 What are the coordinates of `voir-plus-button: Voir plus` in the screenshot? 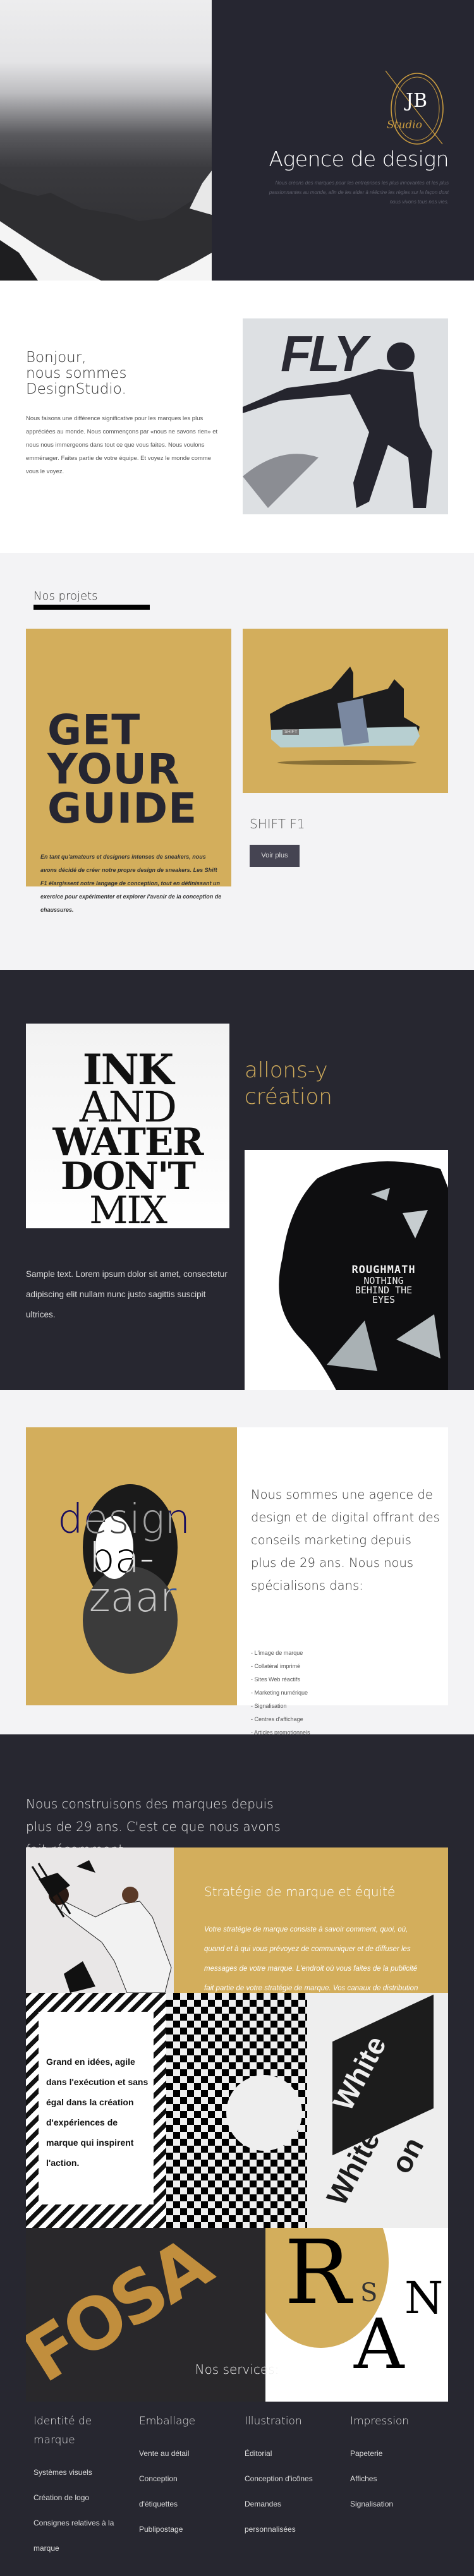 It's located at (275, 856).